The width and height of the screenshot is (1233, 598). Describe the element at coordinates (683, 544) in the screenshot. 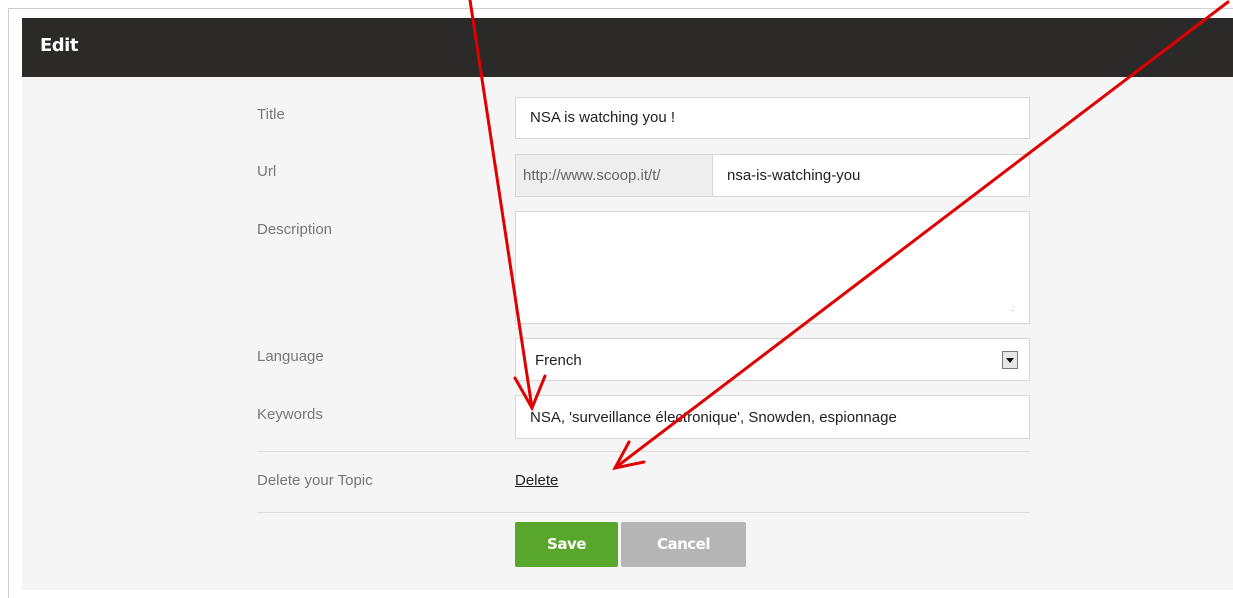

I see `cancel-button: Cancel` at that location.